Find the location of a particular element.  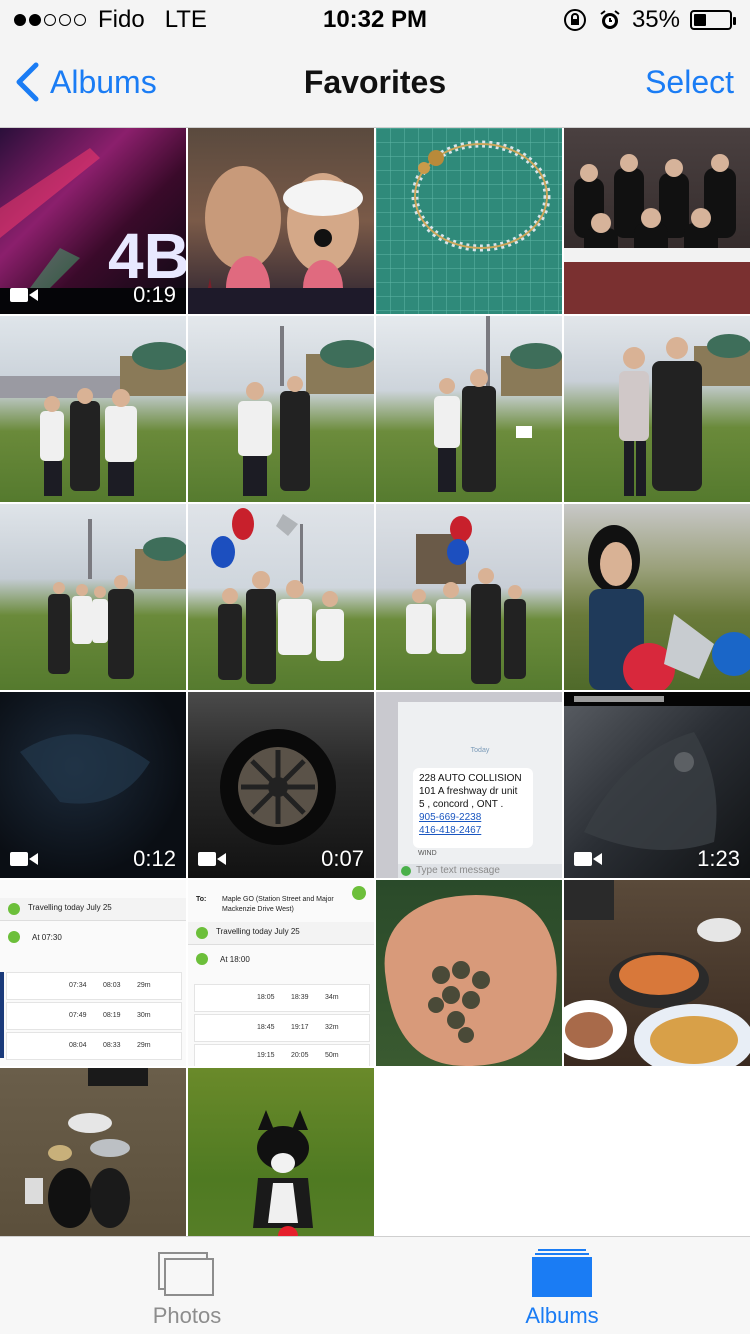

schedule-row: 07:49 08:19 30m is located at coordinates (94, 1016).